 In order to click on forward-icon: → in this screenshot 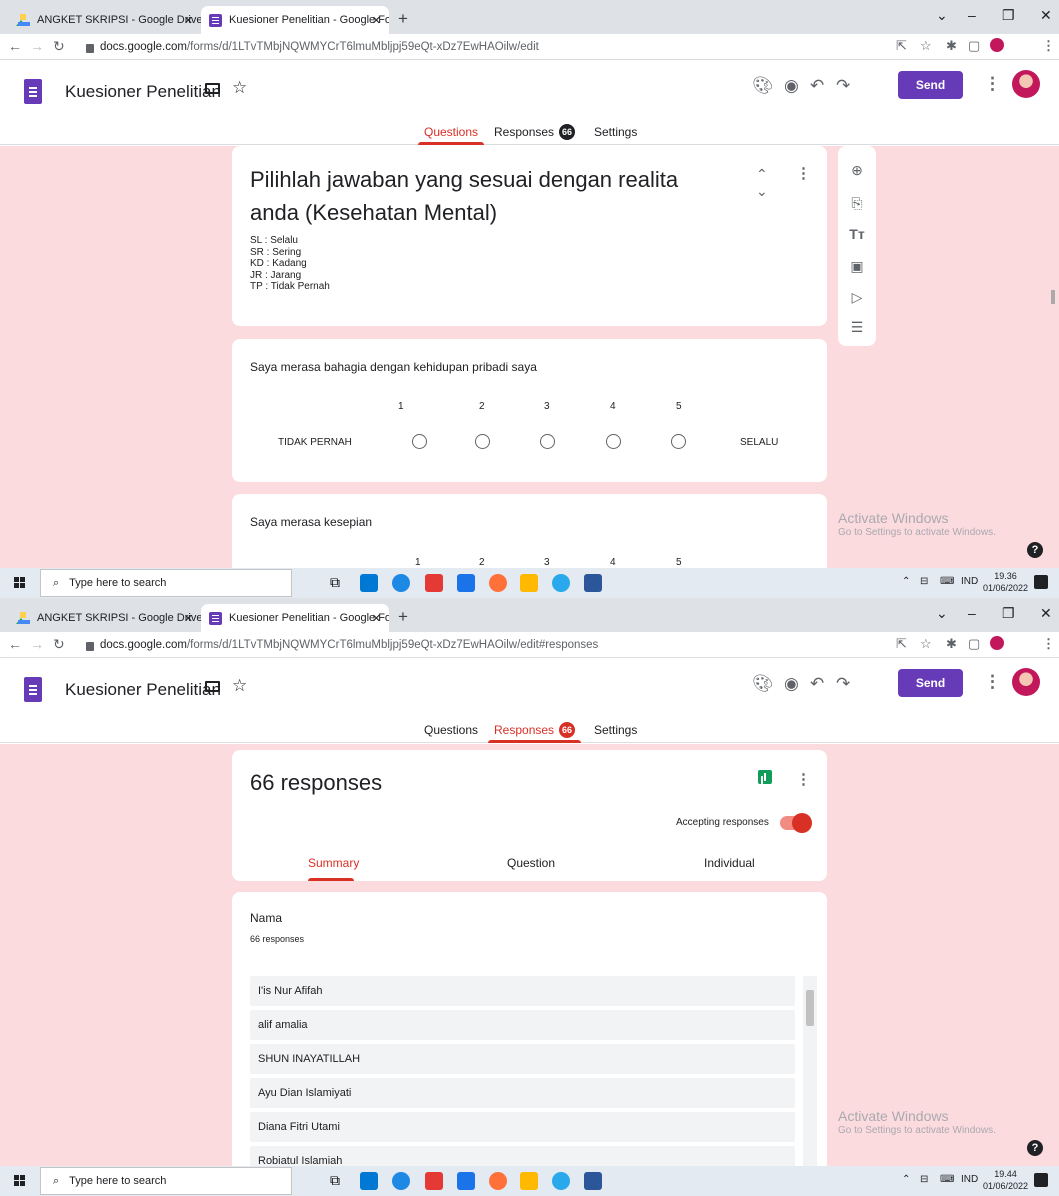, I will do `click(37, 46)`.